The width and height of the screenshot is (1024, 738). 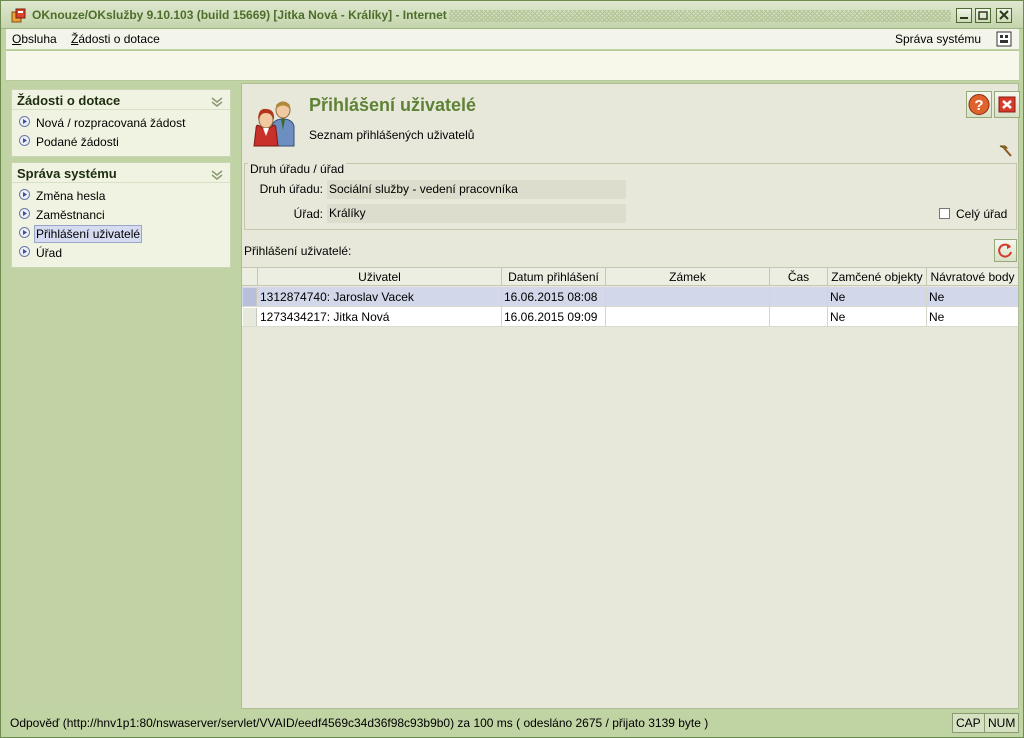 I want to click on filter-legend: Druh úřadu / úřad, so click(x=297, y=169).